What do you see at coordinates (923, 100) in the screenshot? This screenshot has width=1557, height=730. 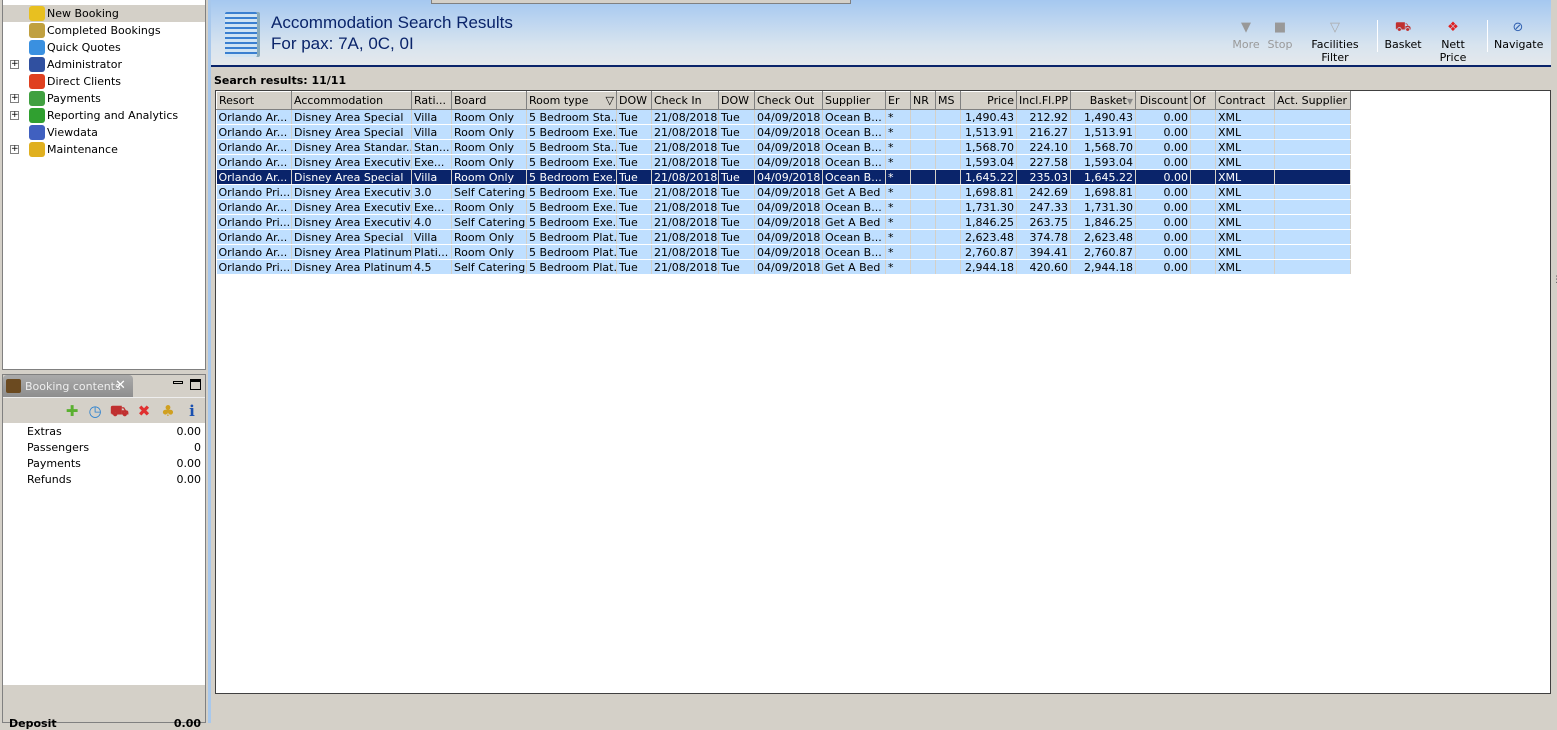 I see `column-header-nr: NR` at bounding box center [923, 100].